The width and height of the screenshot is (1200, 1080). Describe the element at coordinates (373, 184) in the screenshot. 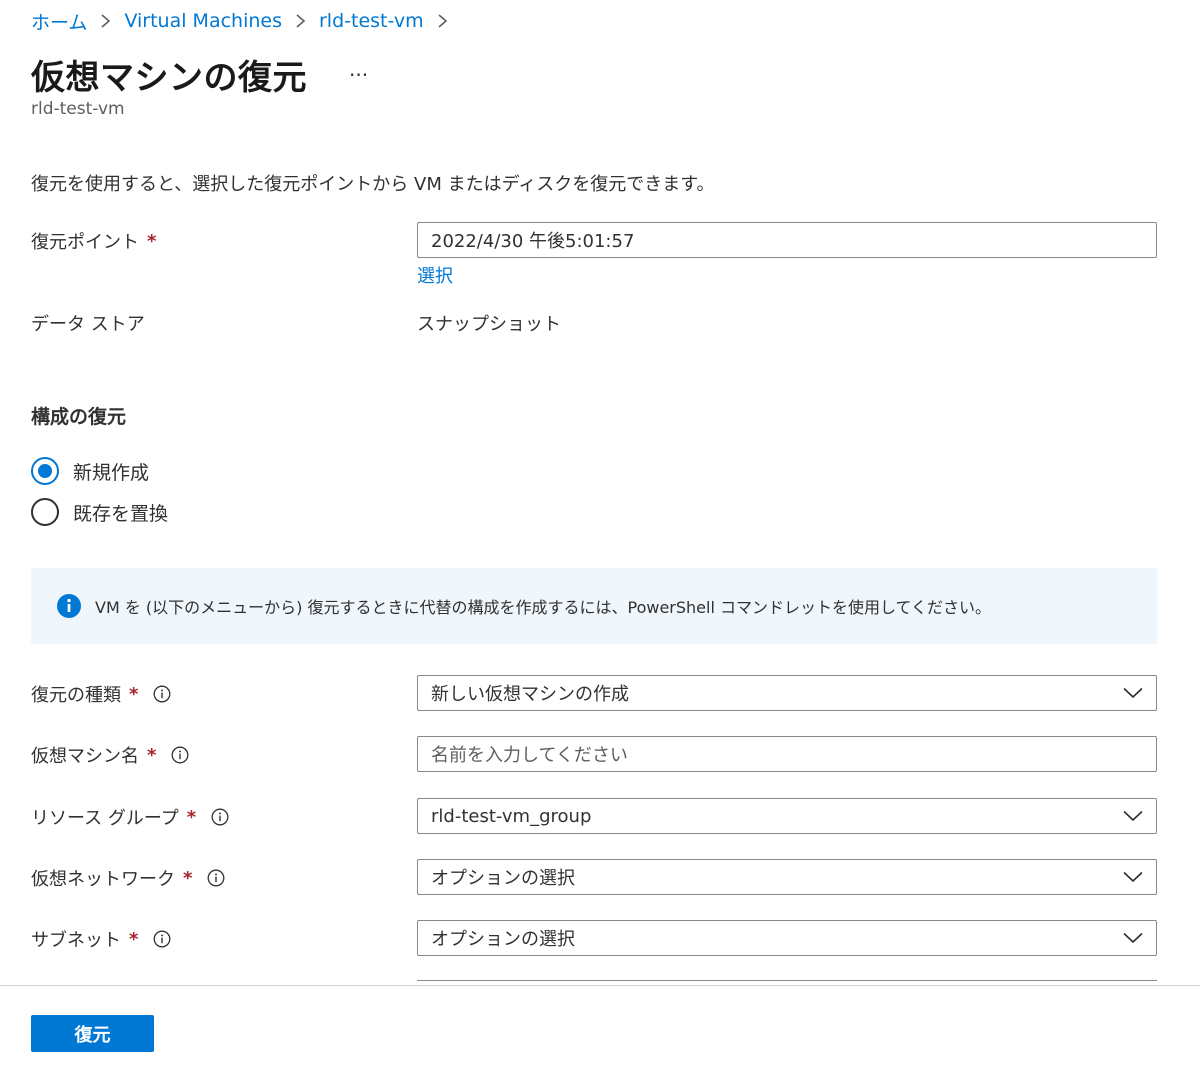

I see `page-description: 復元を使用すると、選択した復元ポイントから VM またはディスクを復元できます。` at that location.